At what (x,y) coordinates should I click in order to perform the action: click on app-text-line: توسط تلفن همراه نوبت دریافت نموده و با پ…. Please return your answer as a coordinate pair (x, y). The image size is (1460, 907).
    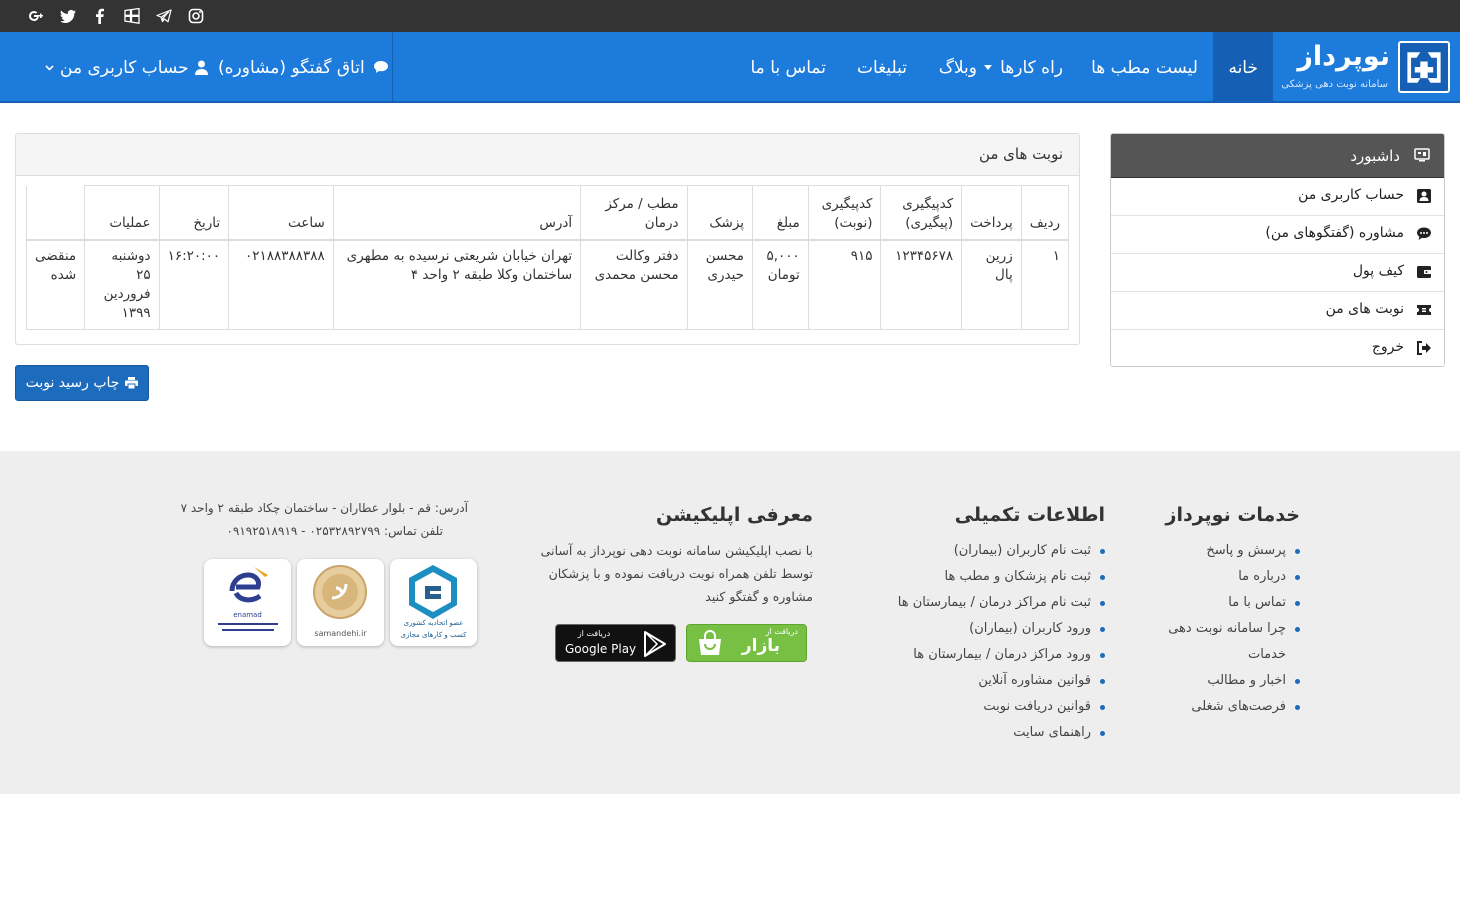
    Looking at the image, I should click on (680, 573).